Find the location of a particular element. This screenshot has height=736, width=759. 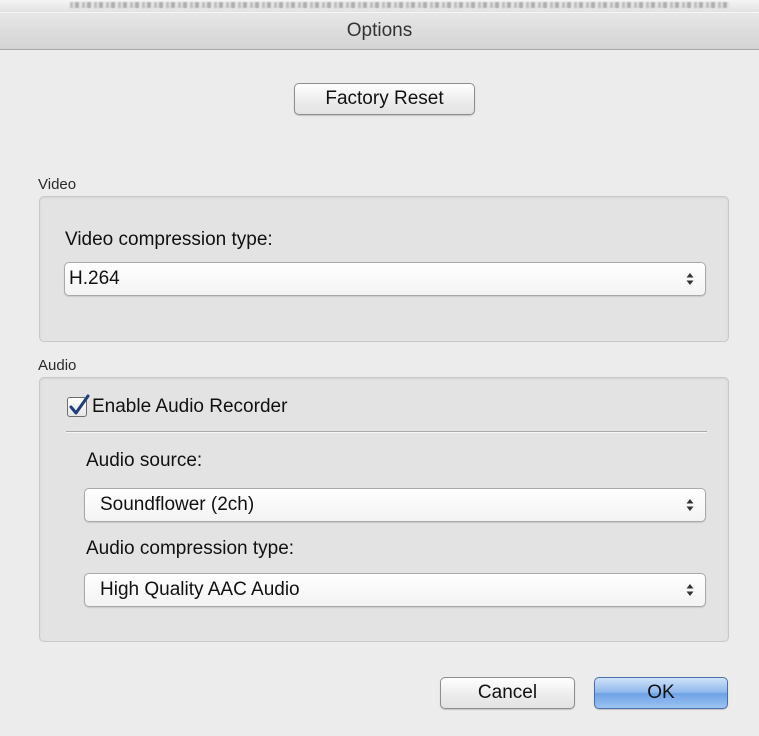

blurred-background-content is located at coordinates (400, 5).